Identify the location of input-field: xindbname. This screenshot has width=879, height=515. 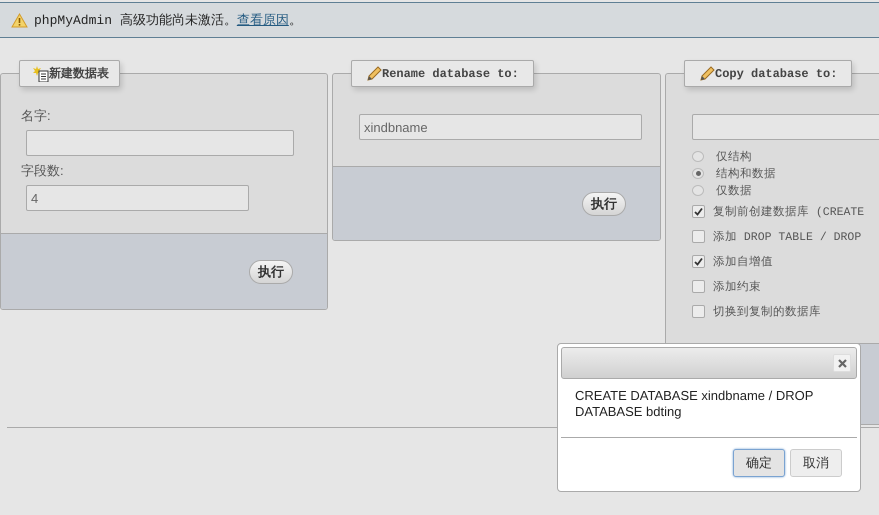
(500, 127).